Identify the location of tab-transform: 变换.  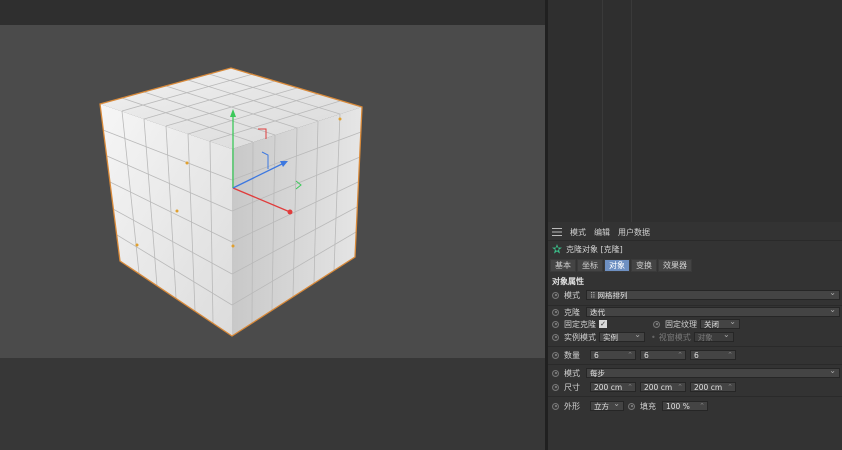
(644, 265).